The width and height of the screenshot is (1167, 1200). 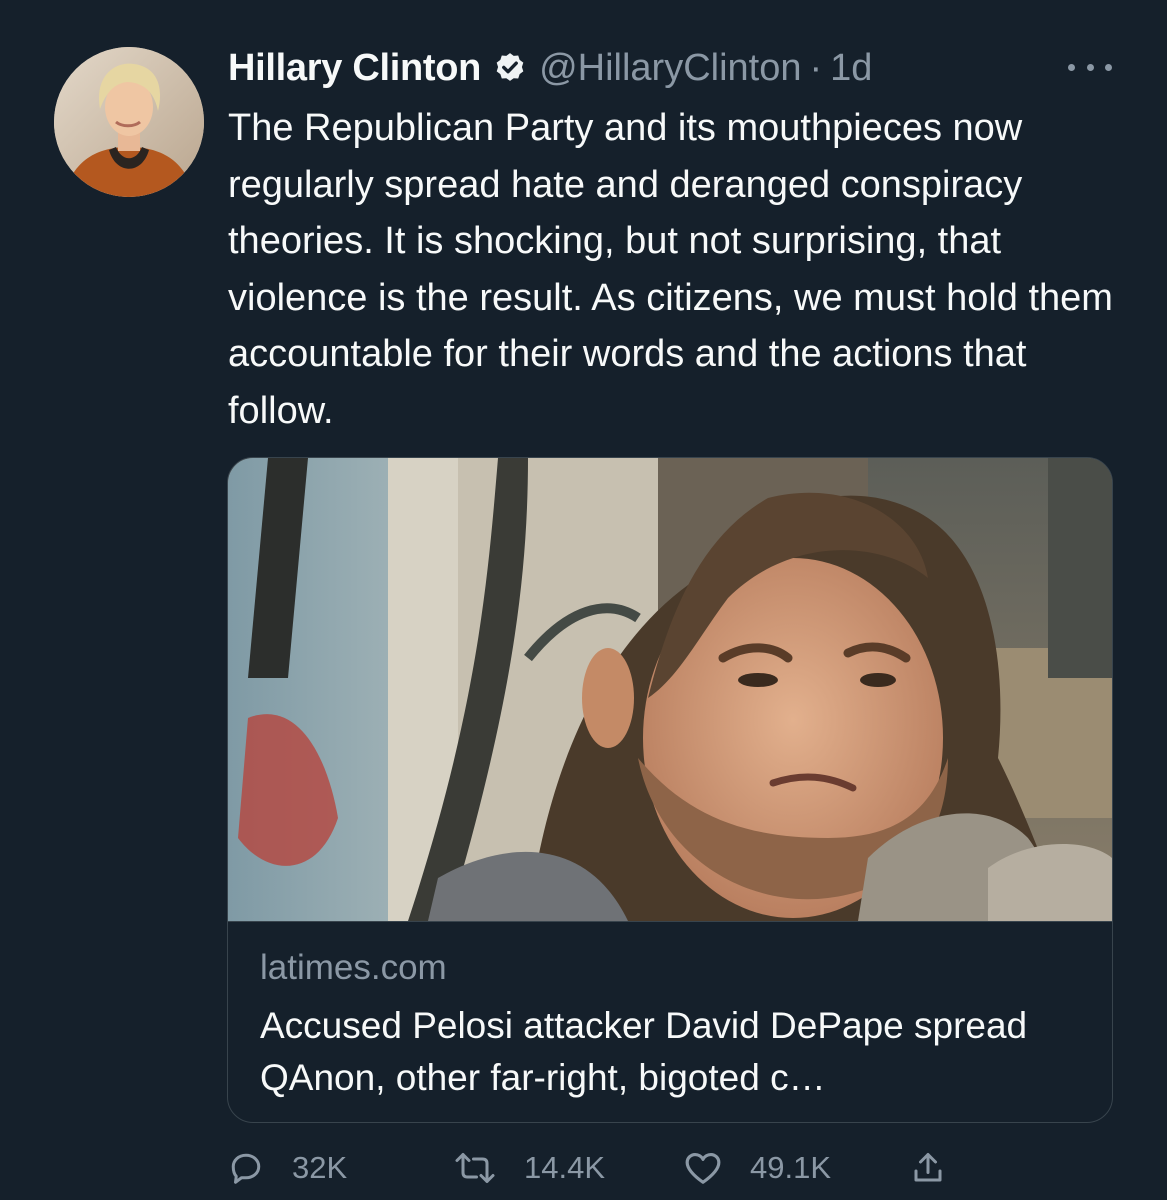 I want to click on retweet-icon, so click(x=475, y=1168).